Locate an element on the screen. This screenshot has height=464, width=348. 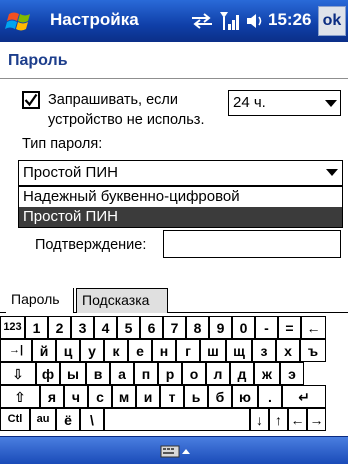
key-щ: щ is located at coordinates (239, 350).